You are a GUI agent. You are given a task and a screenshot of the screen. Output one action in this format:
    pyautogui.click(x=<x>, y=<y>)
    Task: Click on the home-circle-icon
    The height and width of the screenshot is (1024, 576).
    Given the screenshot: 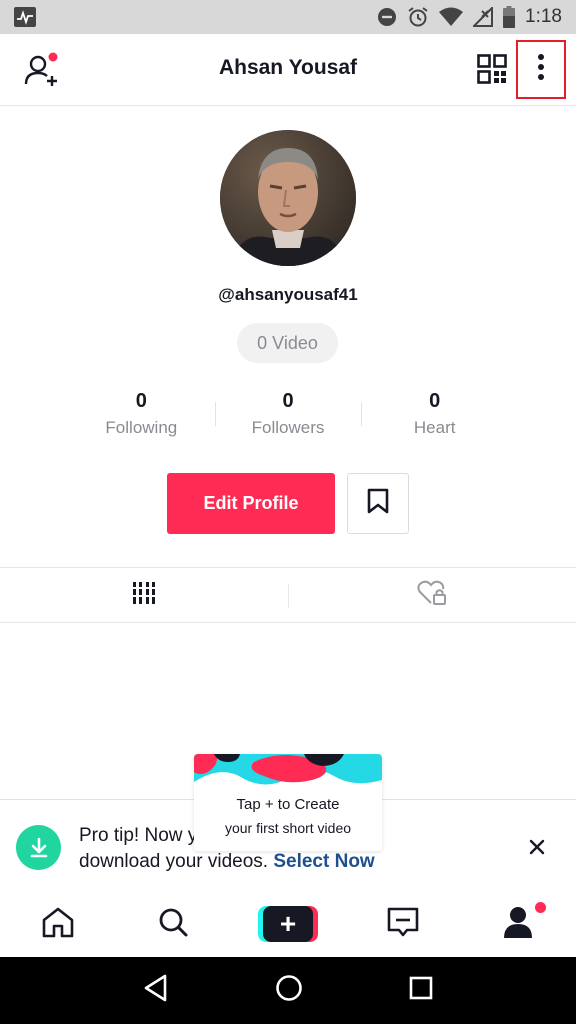 What is the action you would take?
    pyautogui.click(x=289, y=990)
    